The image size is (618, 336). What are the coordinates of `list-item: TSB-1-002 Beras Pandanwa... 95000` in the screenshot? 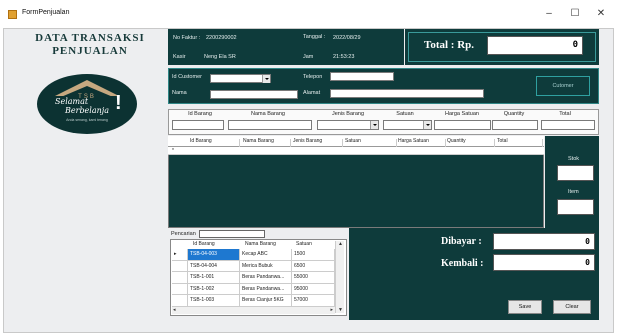 It's located at (253, 289).